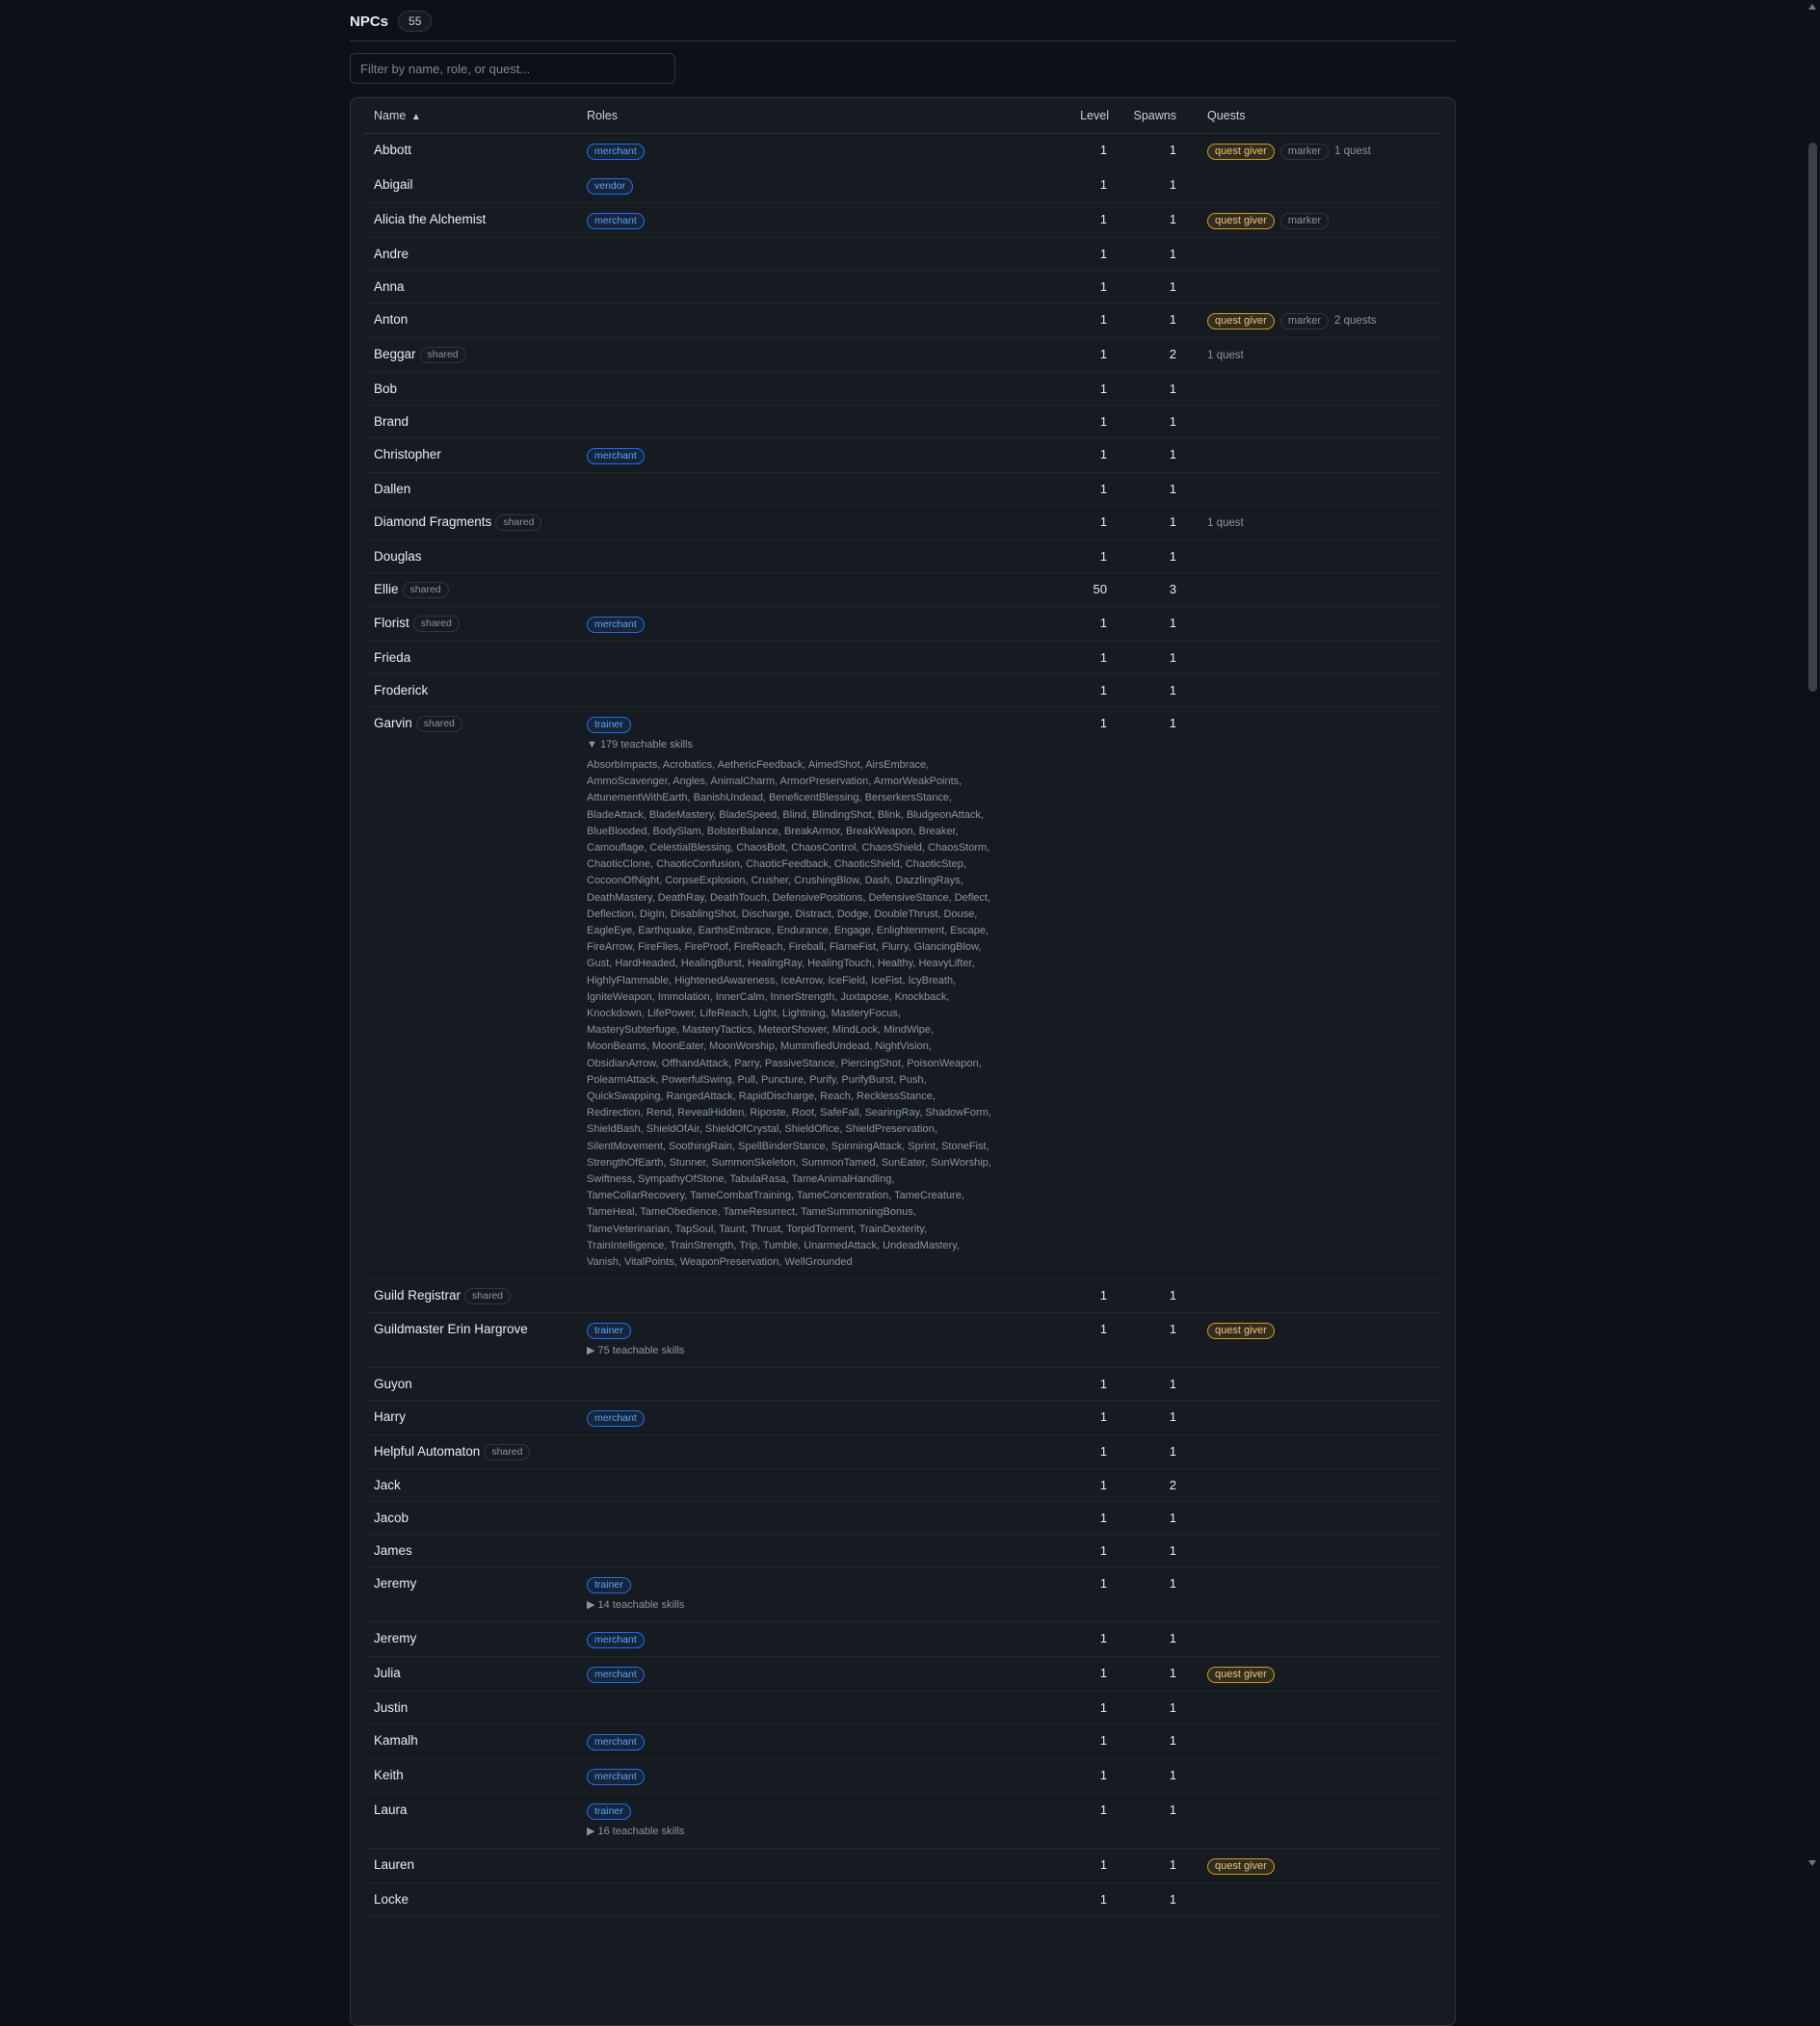 The image size is (1820, 2026). What do you see at coordinates (391, 1900) in the screenshot?
I see `npc-name: Locke` at bounding box center [391, 1900].